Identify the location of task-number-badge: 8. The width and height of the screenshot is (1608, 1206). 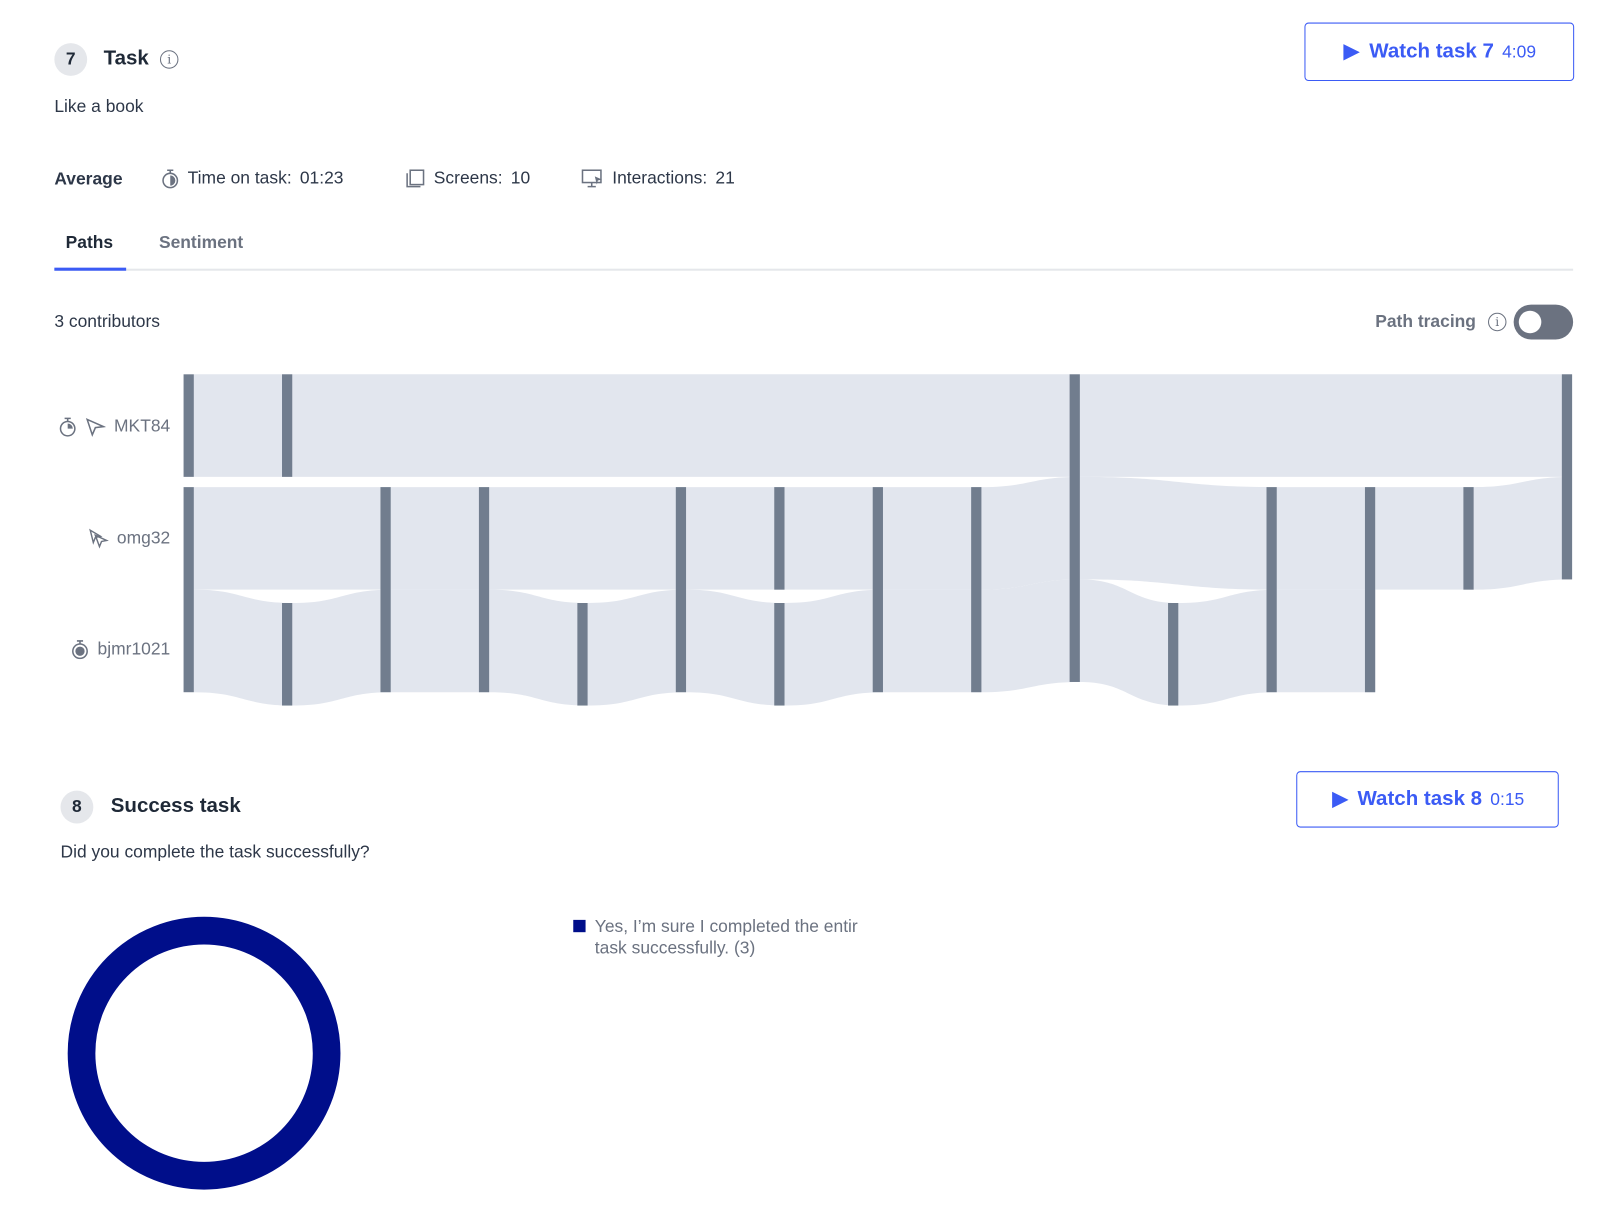
(77, 807).